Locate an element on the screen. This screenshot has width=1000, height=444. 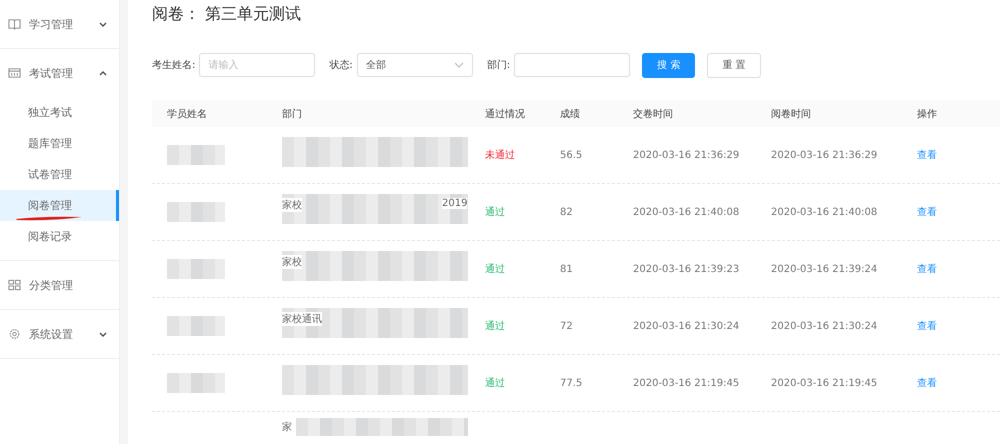
grid-icon is located at coordinates (14, 285).